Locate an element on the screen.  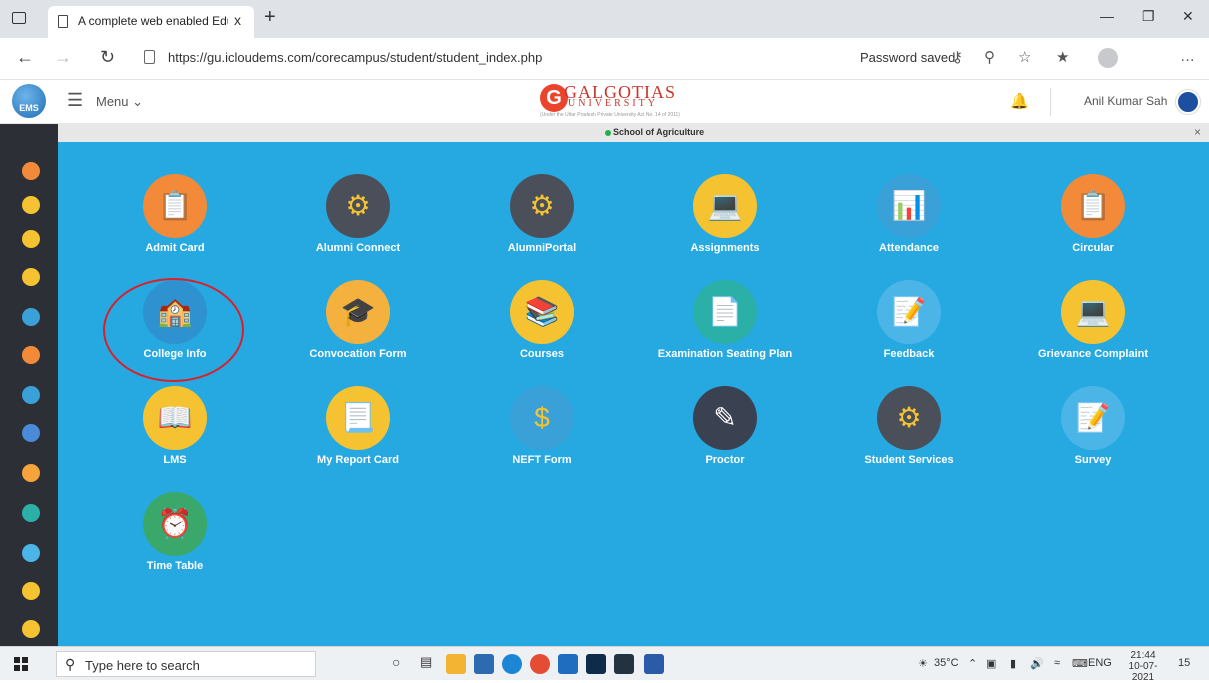
tile-label: Examination Seating Plan is located at coordinates (725, 354).